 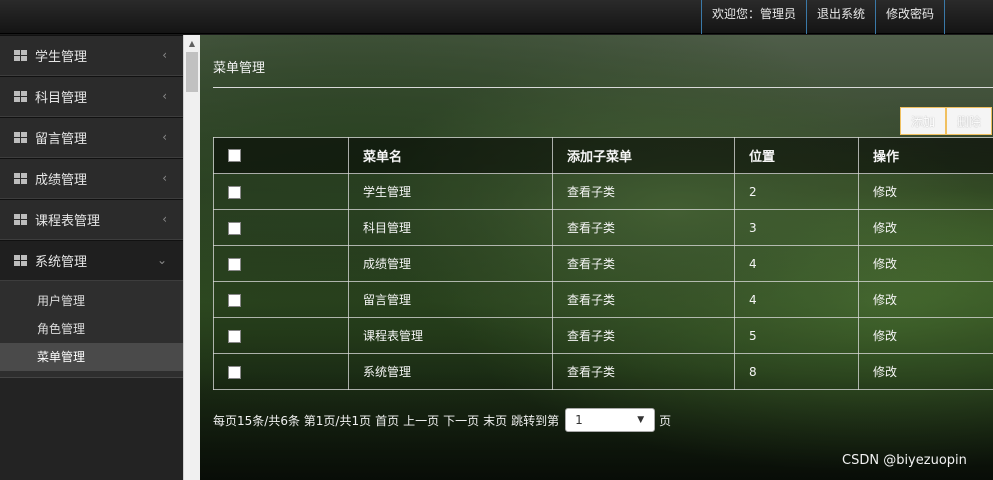 What do you see at coordinates (969, 121) in the screenshot?
I see `delete-button: 删除` at bounding box center [969, 121].